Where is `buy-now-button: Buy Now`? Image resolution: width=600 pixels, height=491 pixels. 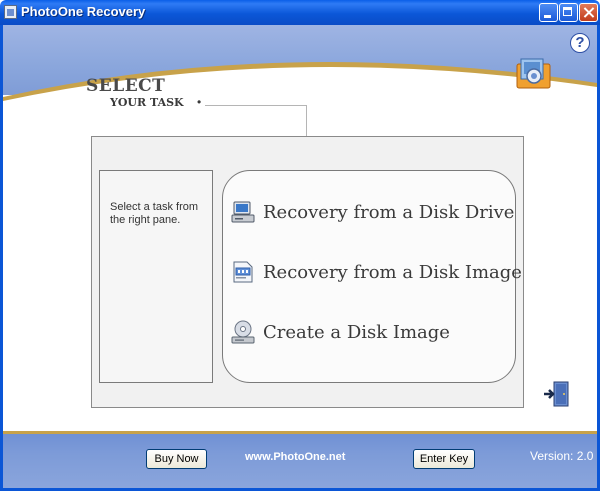 buy-now-button: Buy Now is located at coordinates (176, 459).